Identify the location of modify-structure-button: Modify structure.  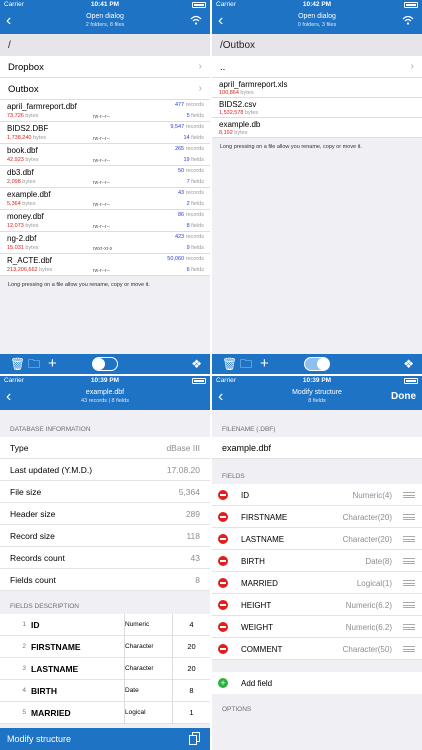
(39, 739).